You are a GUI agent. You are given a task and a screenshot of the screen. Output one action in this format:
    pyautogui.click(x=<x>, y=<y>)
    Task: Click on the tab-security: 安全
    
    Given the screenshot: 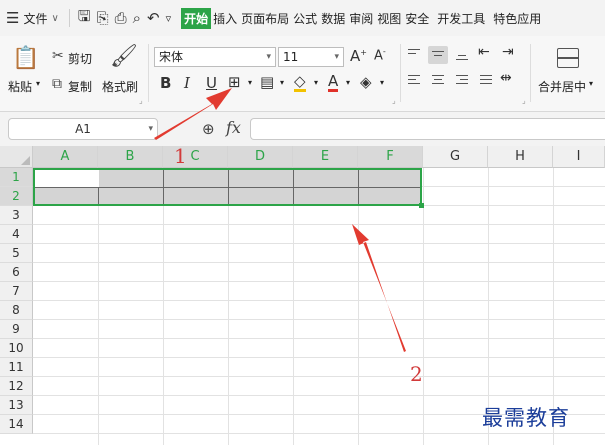 What is the action you would take?
    pyautogui.click(x=417, y=18)
    